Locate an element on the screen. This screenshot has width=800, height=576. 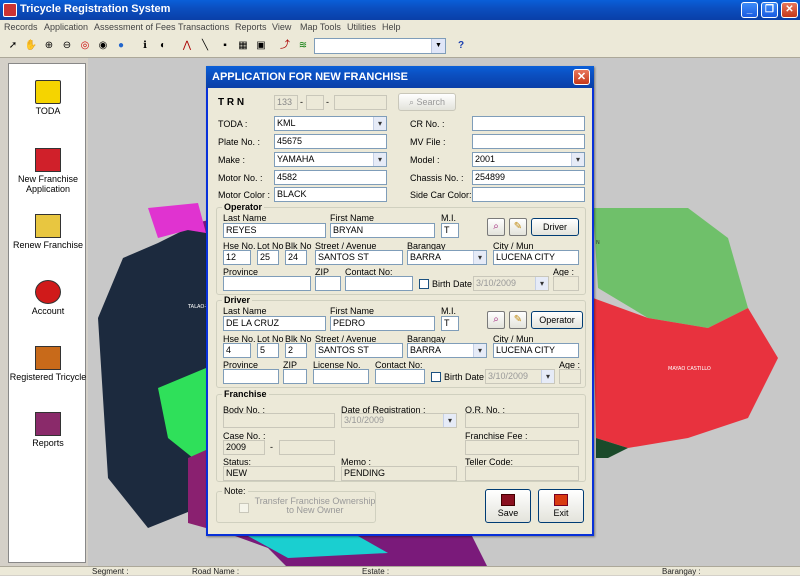
chassis-field: 254899 is located at coordinates (528, 177).